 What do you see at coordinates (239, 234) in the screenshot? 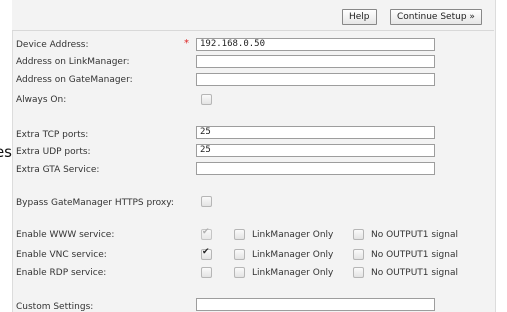
I see `www-linkmanager-only-checkbox` at bounding box center [239, 234].